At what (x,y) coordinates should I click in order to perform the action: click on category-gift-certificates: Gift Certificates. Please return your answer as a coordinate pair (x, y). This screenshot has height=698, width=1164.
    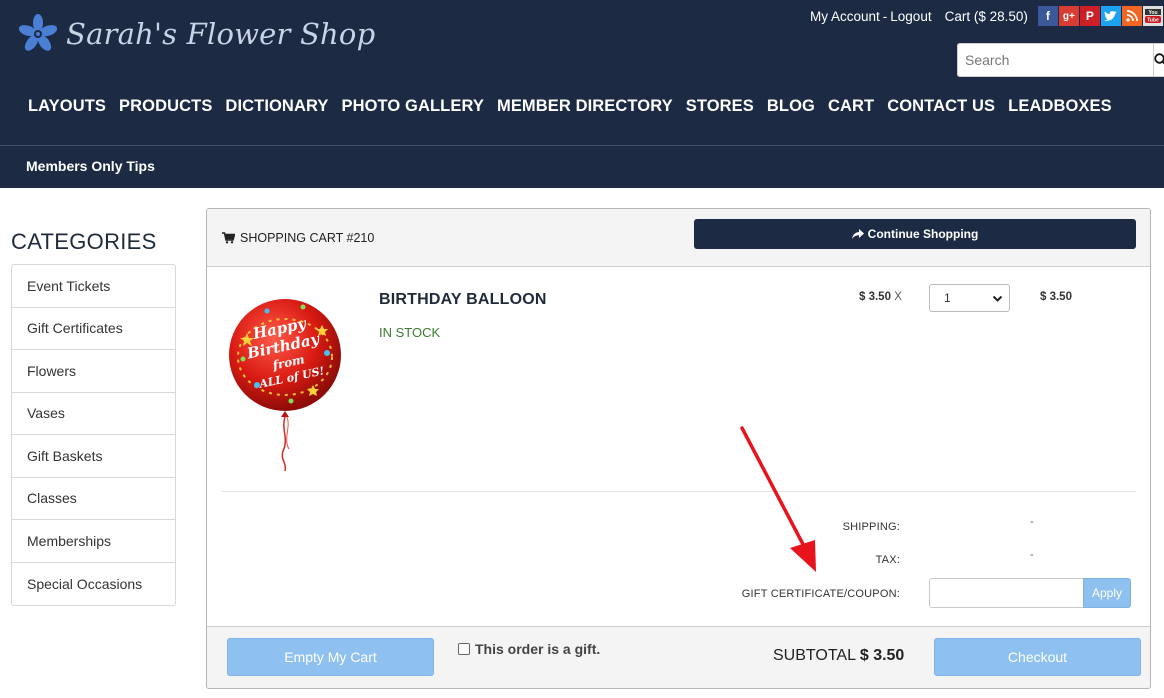
    Looking at the image, I should click on (93, 329).